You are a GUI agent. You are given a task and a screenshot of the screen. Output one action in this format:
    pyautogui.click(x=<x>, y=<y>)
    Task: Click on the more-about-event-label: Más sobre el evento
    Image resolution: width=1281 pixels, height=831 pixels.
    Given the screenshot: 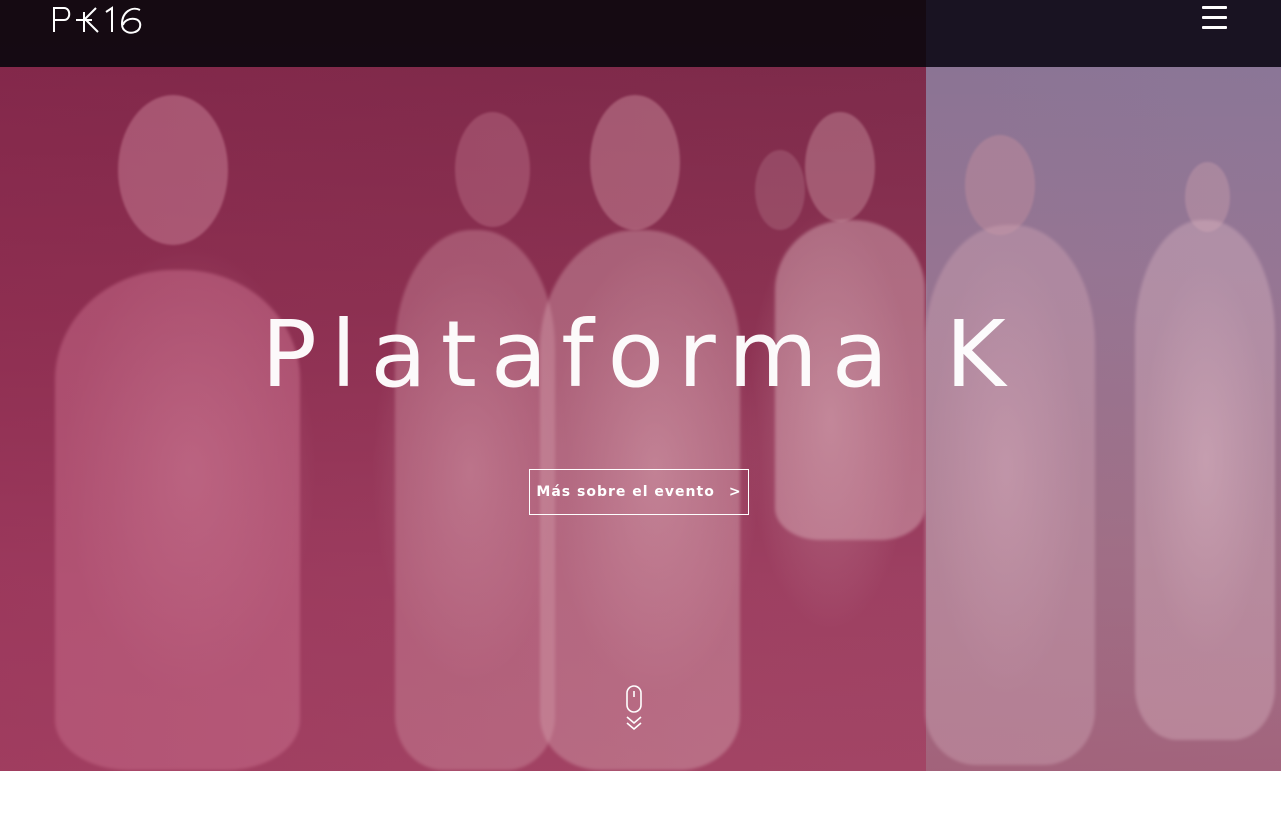 What is the action you would take?
    pyautogui.click(x=625, y=492)
    